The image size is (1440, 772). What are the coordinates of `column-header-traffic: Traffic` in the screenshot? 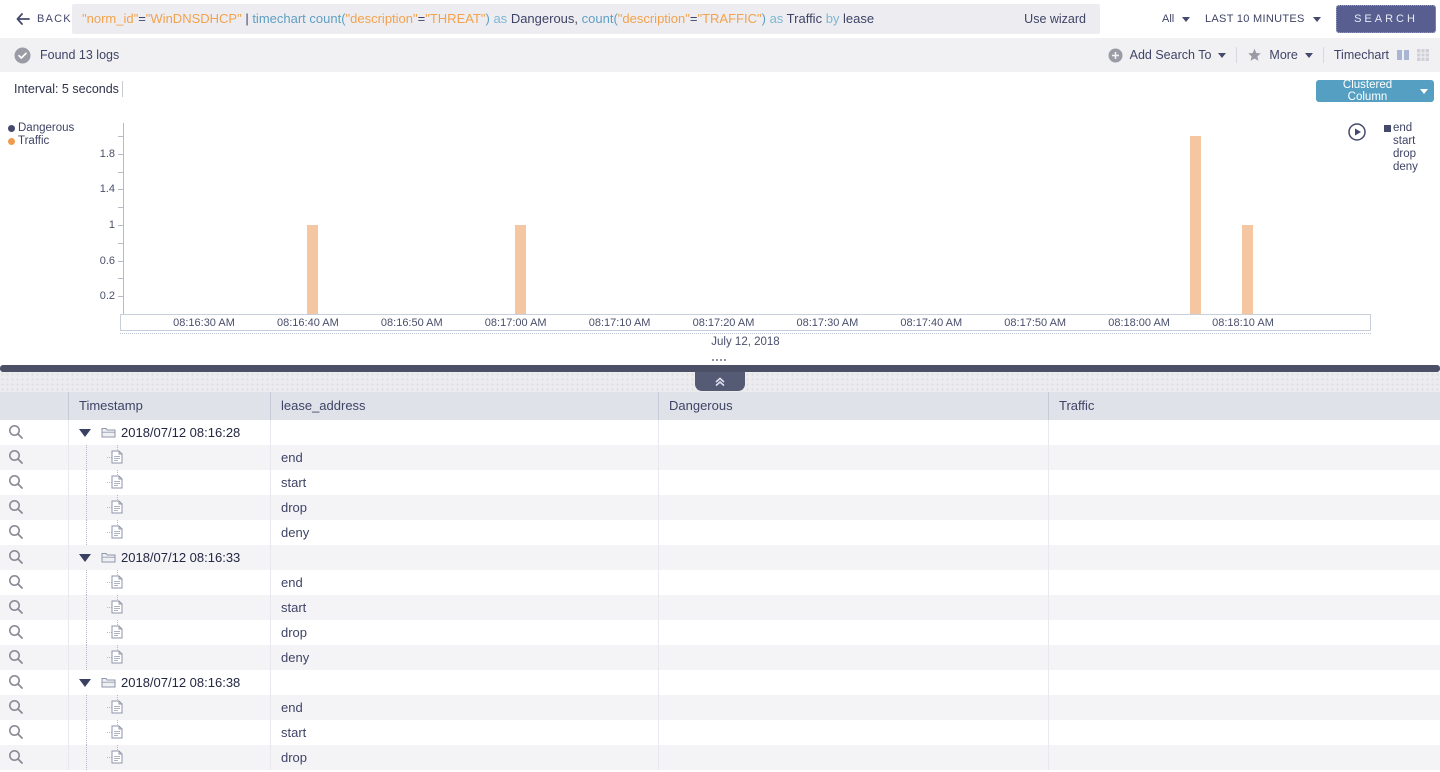 It's located at (1244, 406).